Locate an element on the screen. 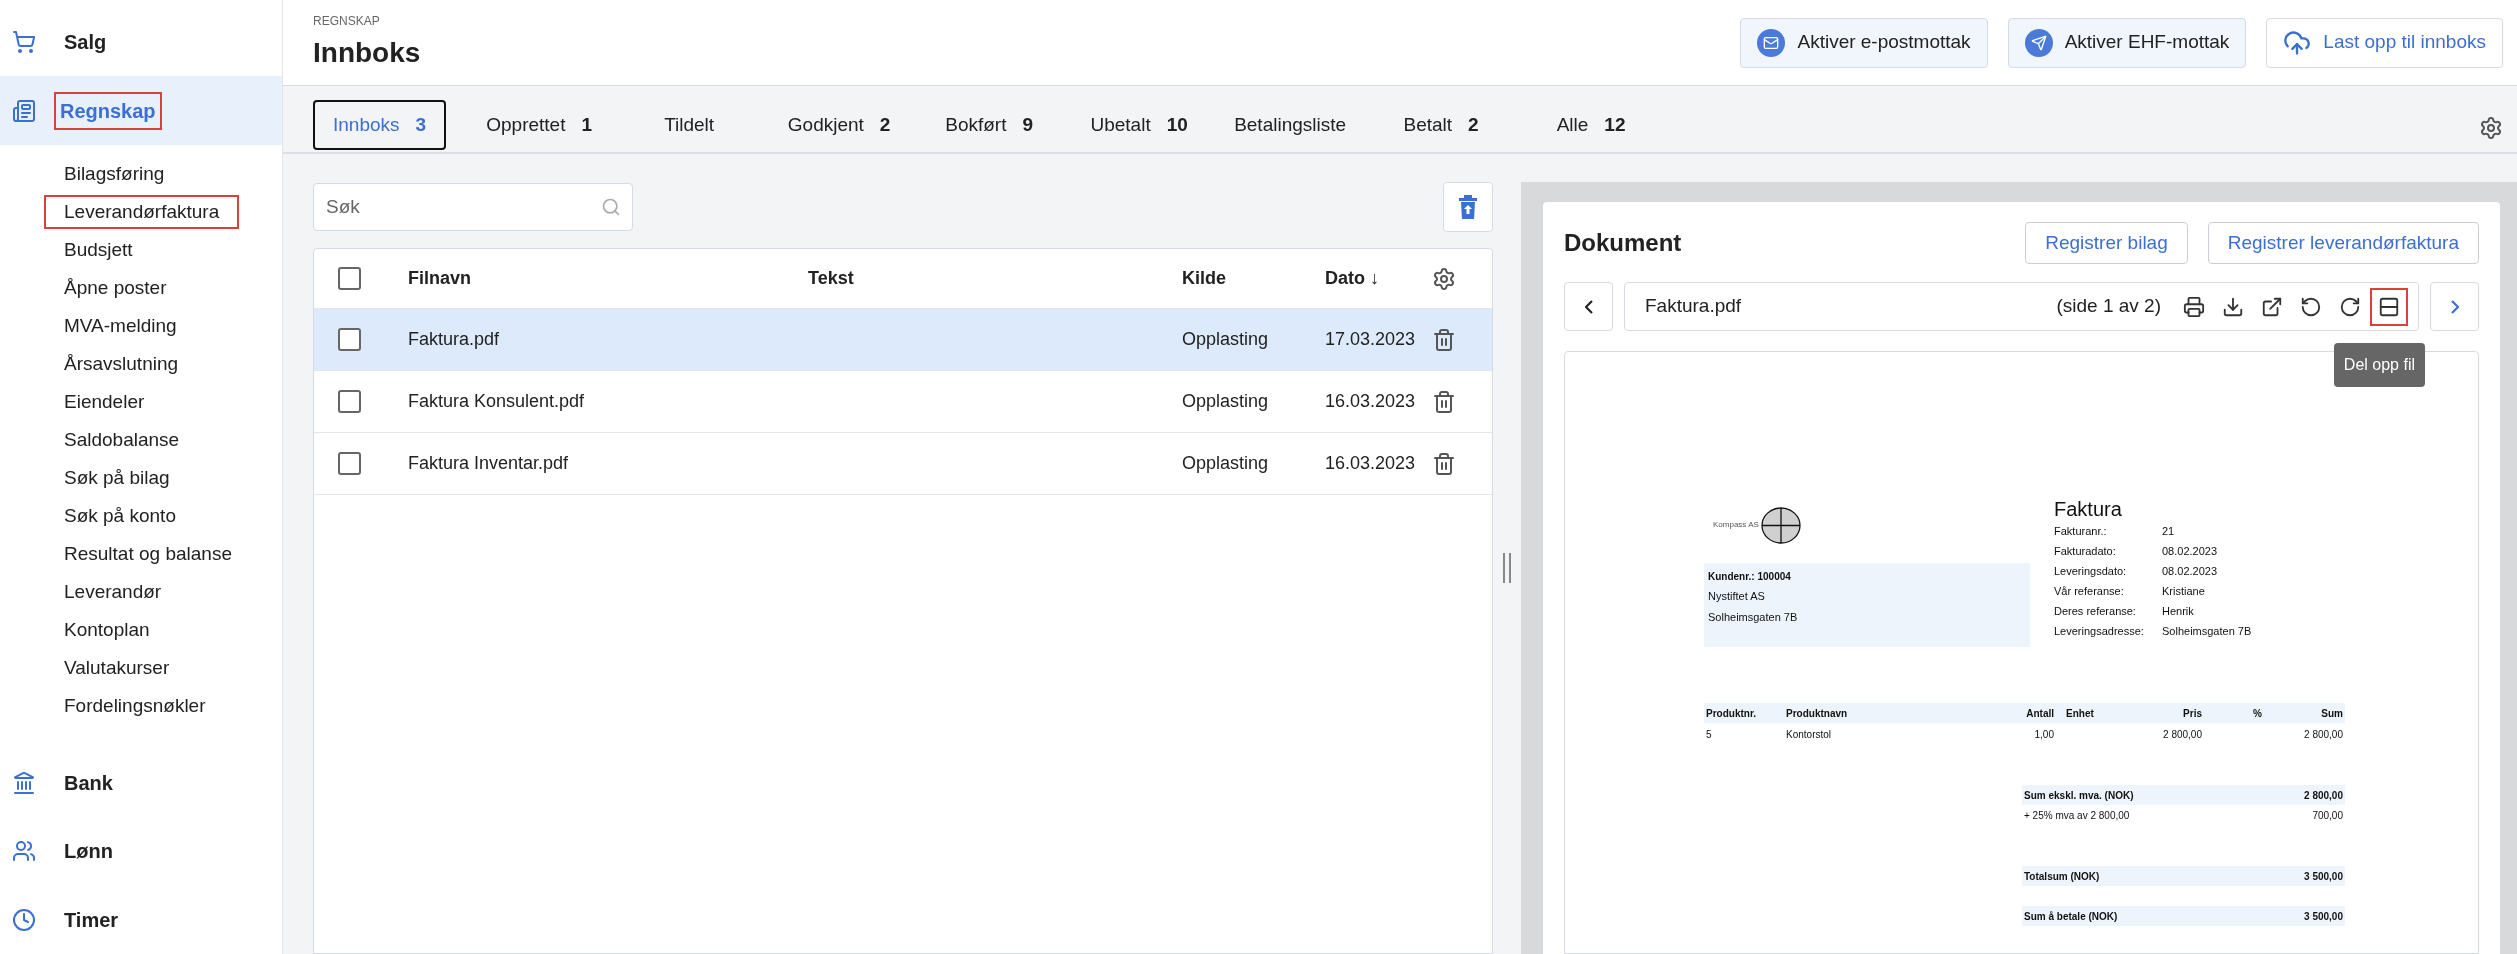 This screenshot has height=954, width=2517. nav-subitem: Årsavslutning is located at coordinates (121, 364).